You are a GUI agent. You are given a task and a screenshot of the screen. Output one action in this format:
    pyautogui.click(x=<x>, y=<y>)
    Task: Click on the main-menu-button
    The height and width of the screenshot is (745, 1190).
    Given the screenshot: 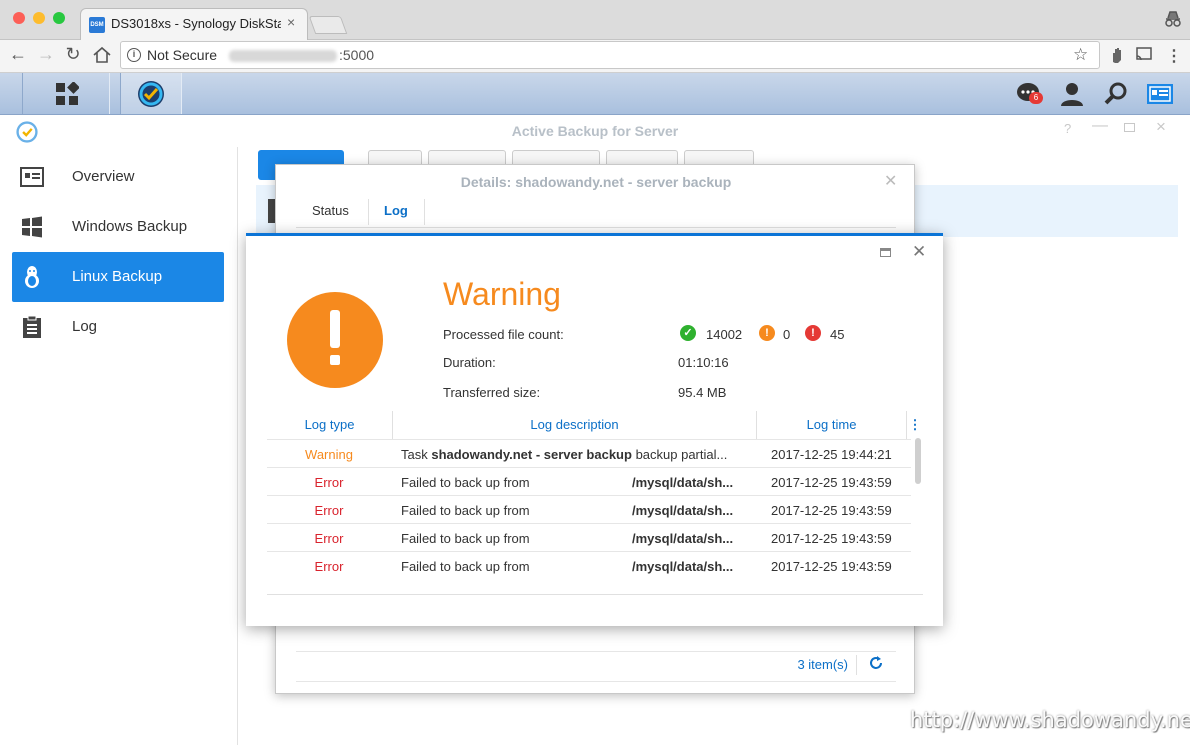 What is the action you would take?
    pyautogui.click(x=66, y=93)
    